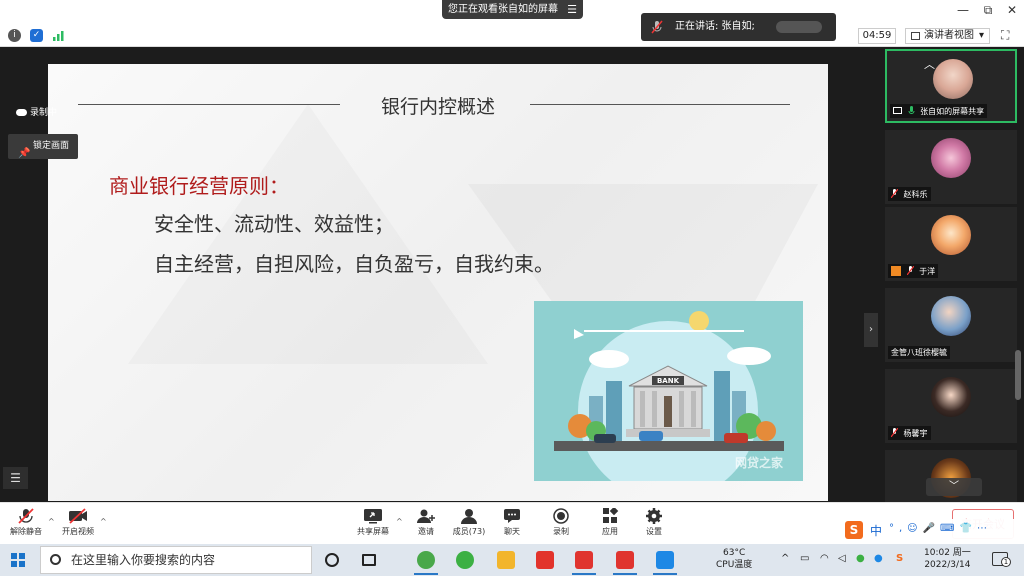  What do you see at coordinates (373, 531) in the screenshot?
I see `share-screen-label: 共享屏幕` at bounding box center [373, 531].